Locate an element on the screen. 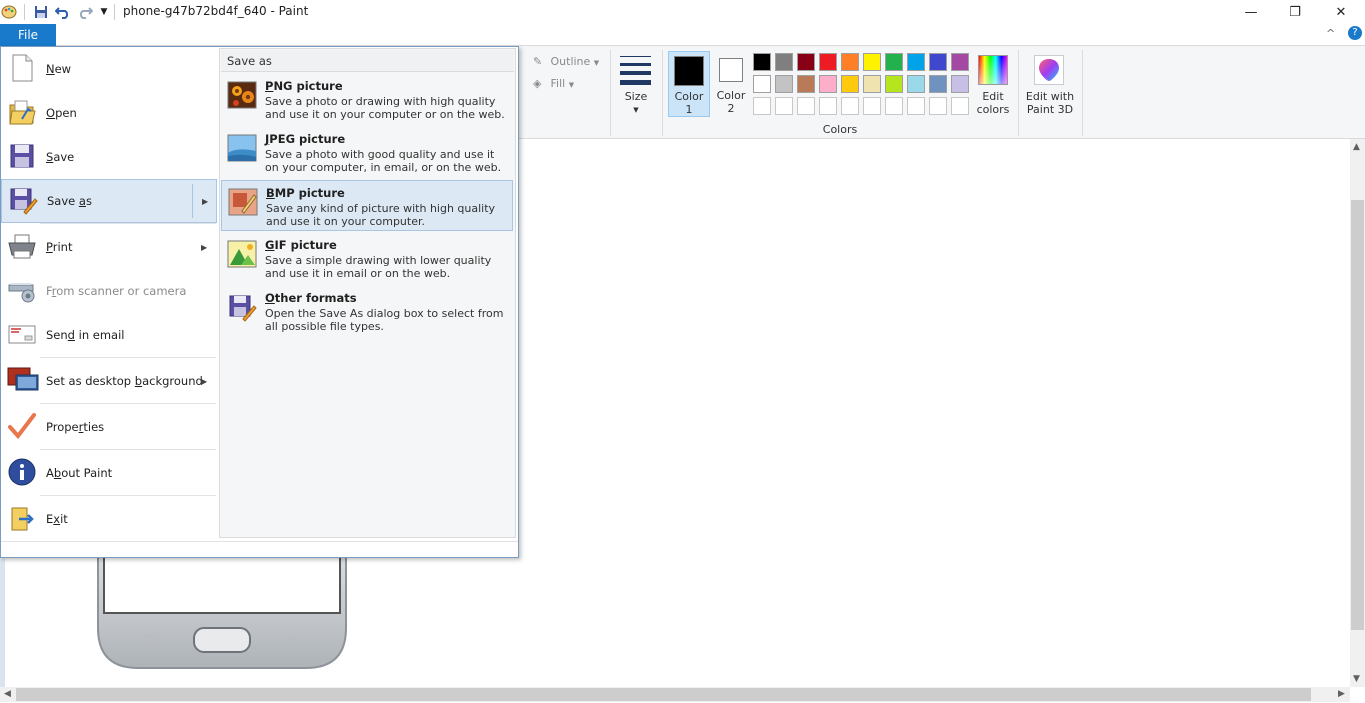 This screenshot has height=703, width=1365. title-bar: ▼ phone-g47b72bd4f_640 - Paint — ❐ ✕ is located at coordinates (682, 12).